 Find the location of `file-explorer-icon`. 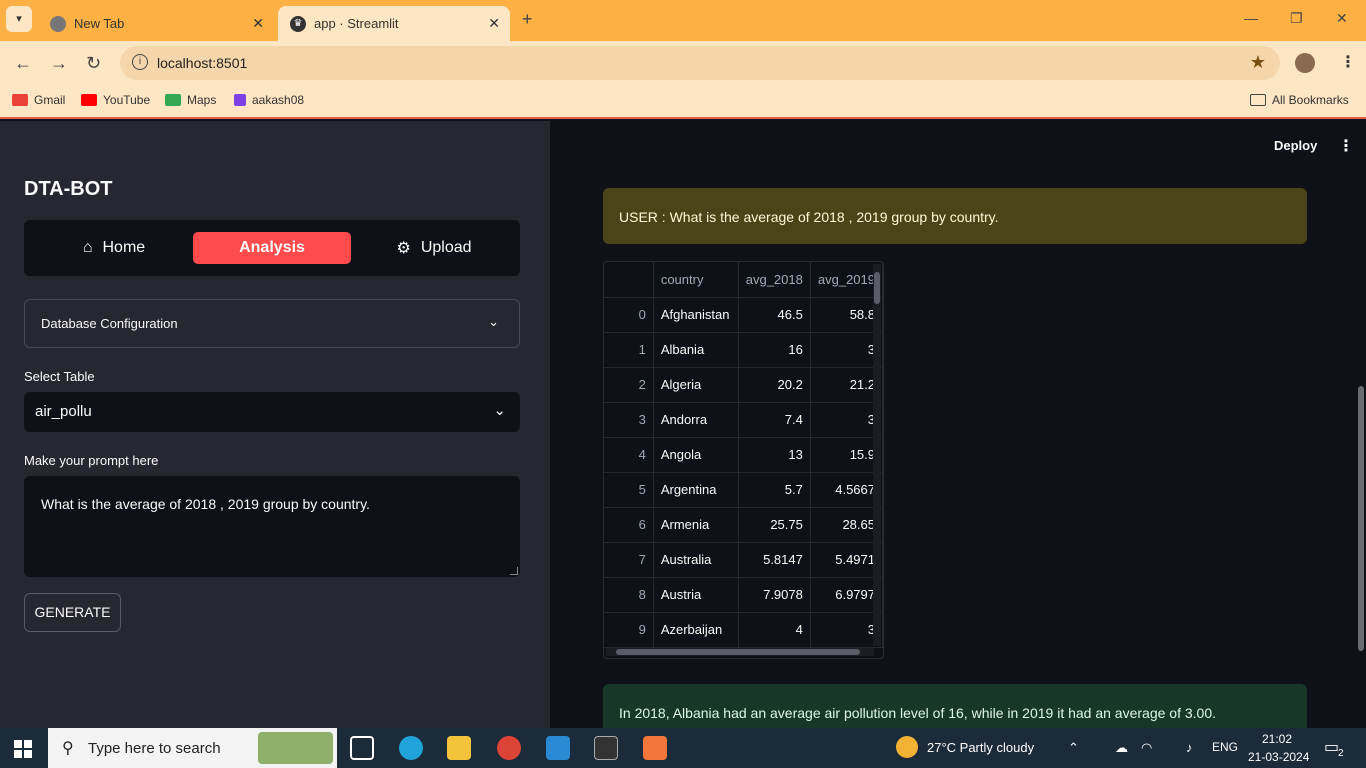

file-explorer-icon is located at coordinates (459, 748).